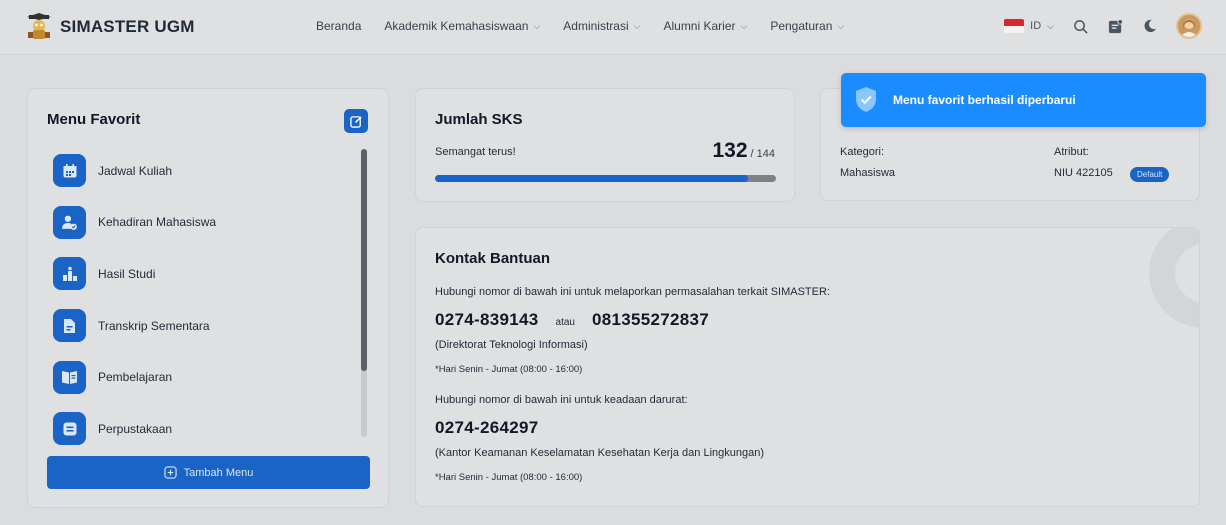 The height and width of the screenshot is (525, 1226). What do you see at coordinates (135, 377) in the screenshot?
I see `favorite-label: Pembelajaran` at bounding box center [135, 377].